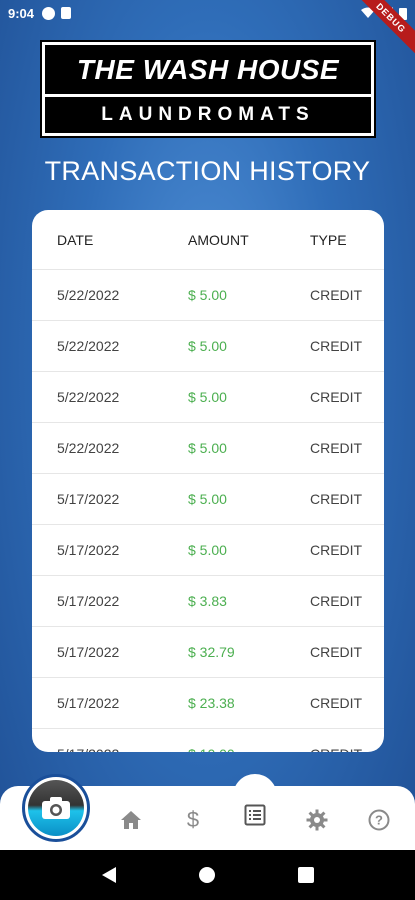  What do you see at coordinates (208, 114) in the screenshot?
I see `logo-line-2: LAUNDROMATS` at bounding box center [208, 114].